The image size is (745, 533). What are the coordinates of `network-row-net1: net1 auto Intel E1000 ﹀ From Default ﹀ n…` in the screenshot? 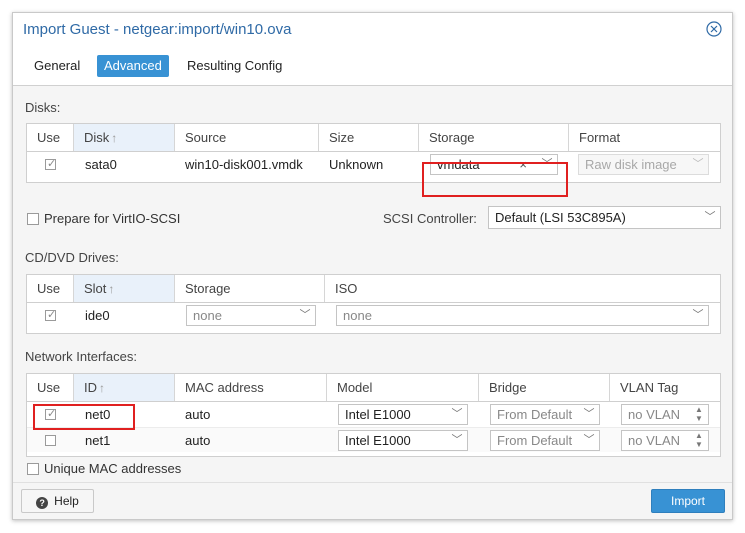 It's located at (373, 439).